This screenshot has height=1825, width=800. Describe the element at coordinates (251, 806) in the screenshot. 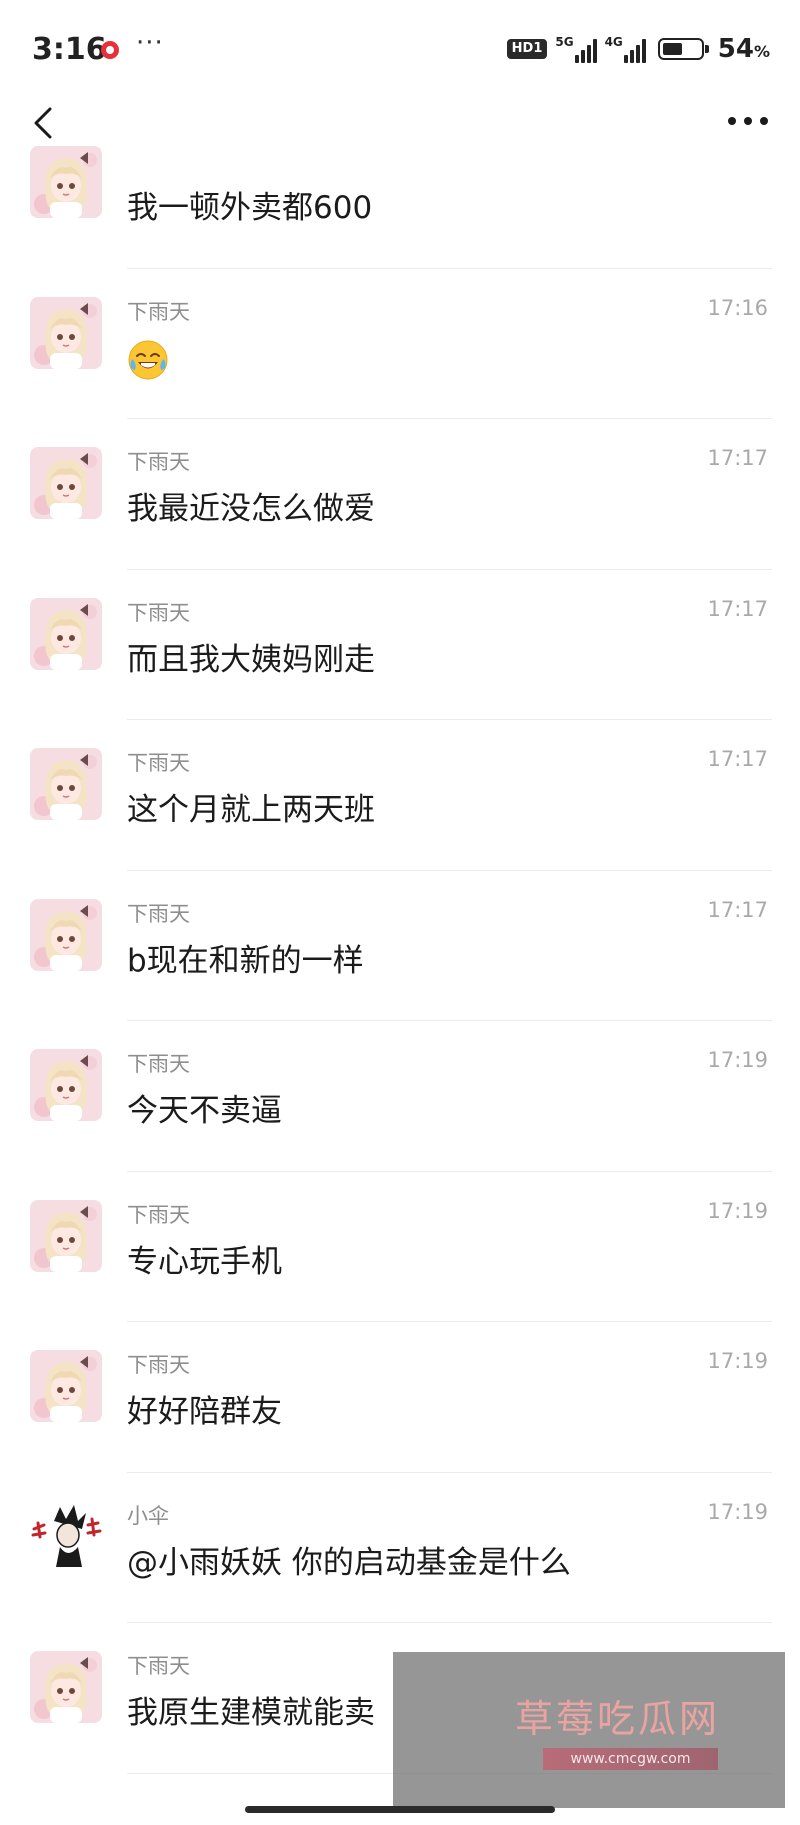

I see `message-text: 这个月就上两天班` at that location.